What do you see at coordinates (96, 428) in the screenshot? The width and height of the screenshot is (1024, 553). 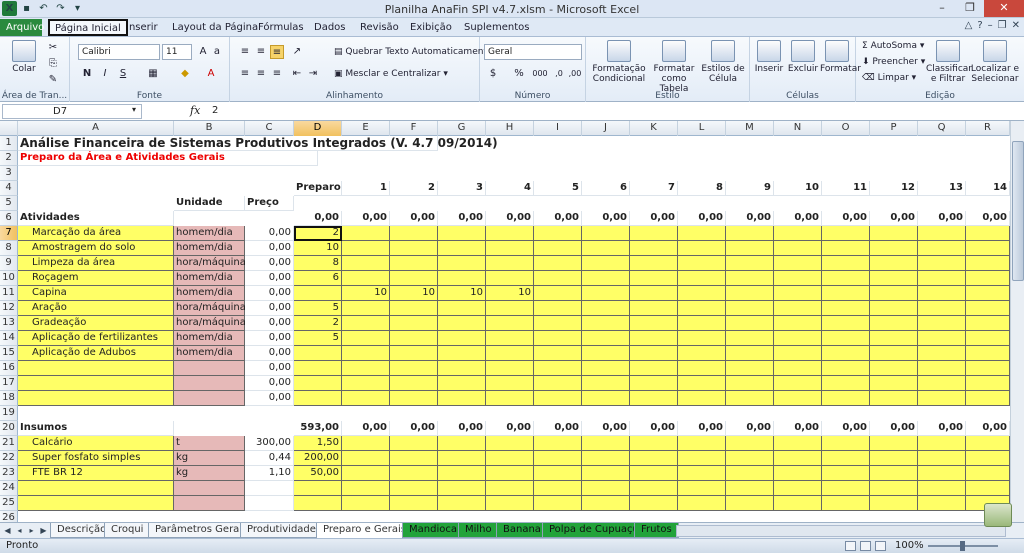 I see `section-insumos: Insumos` at bounding box center [96, 428].